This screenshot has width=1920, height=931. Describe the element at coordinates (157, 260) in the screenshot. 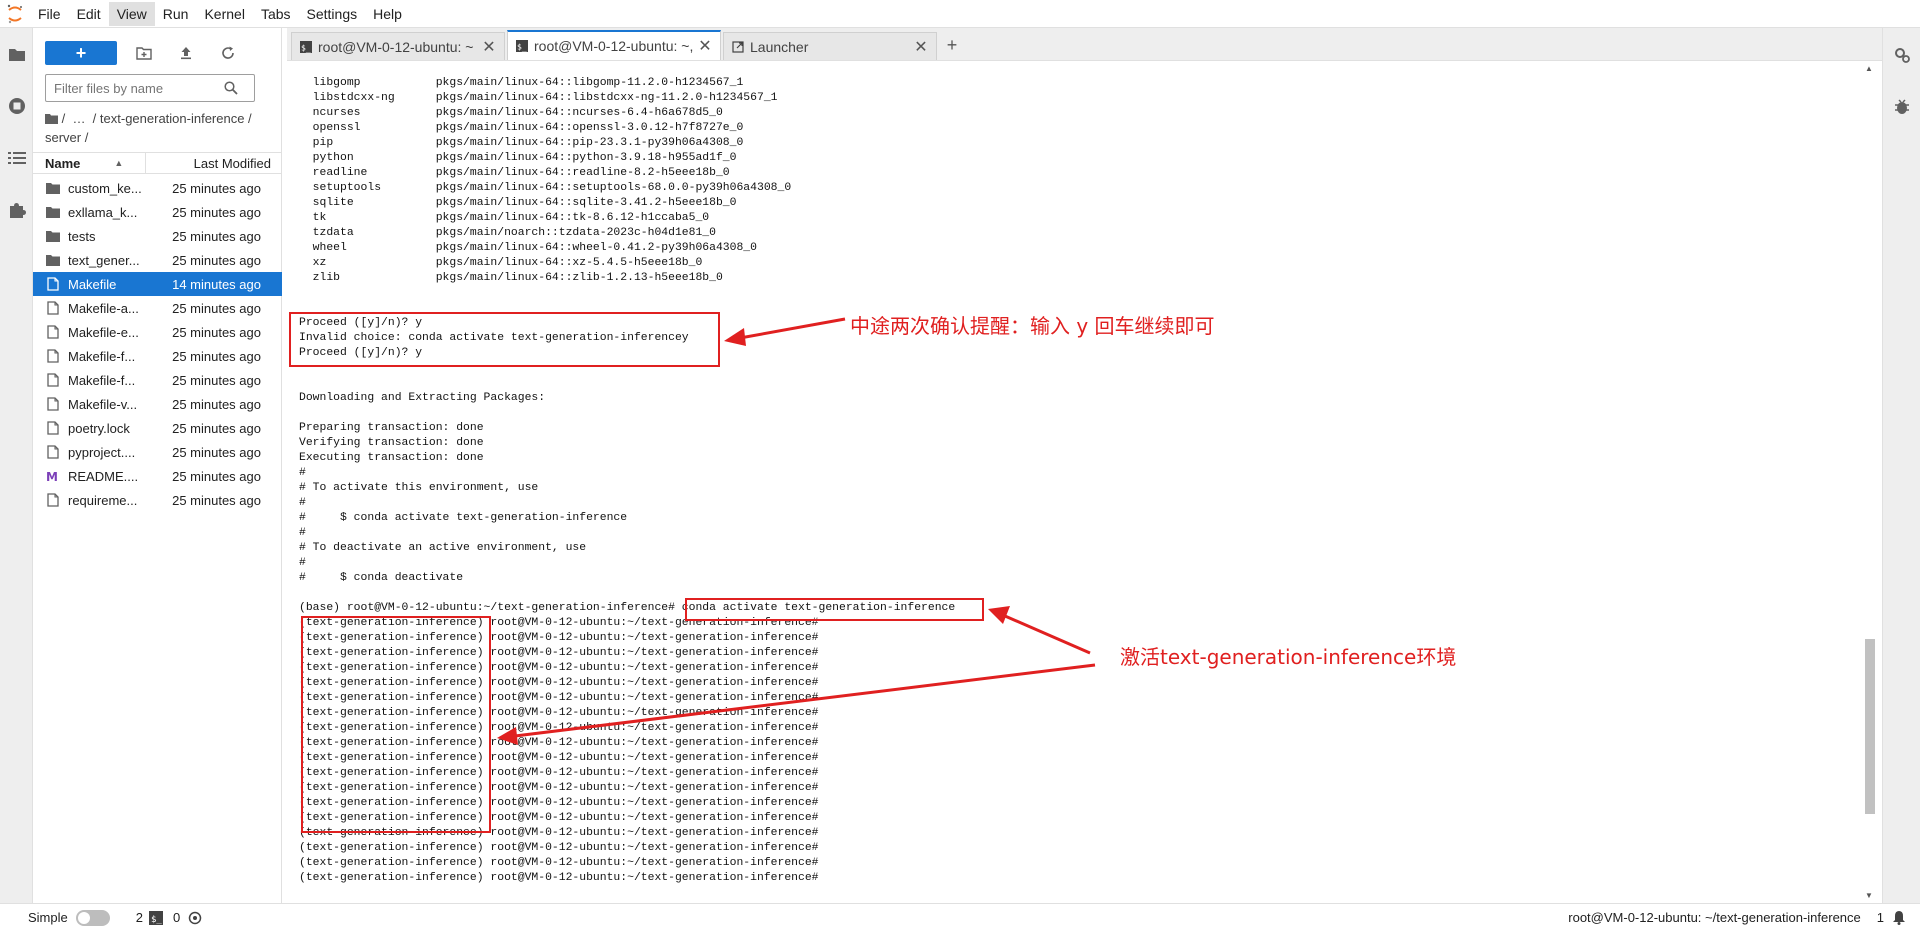

I see `file-row: text_gener... 25 minutes ago` at that location.